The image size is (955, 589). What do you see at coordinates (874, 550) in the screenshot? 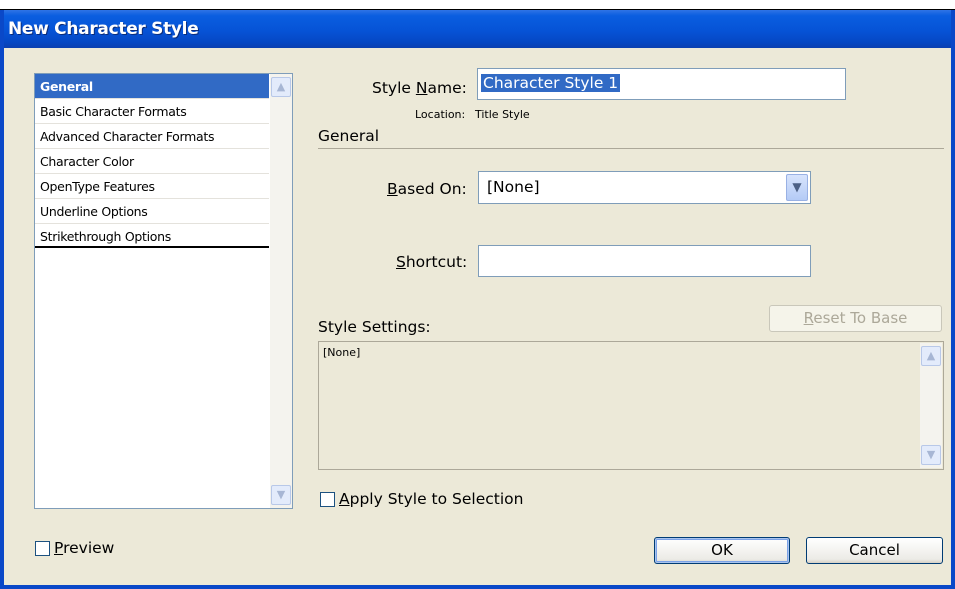
I see `cancel-button: Cancel` at bounding box center [874, 550].